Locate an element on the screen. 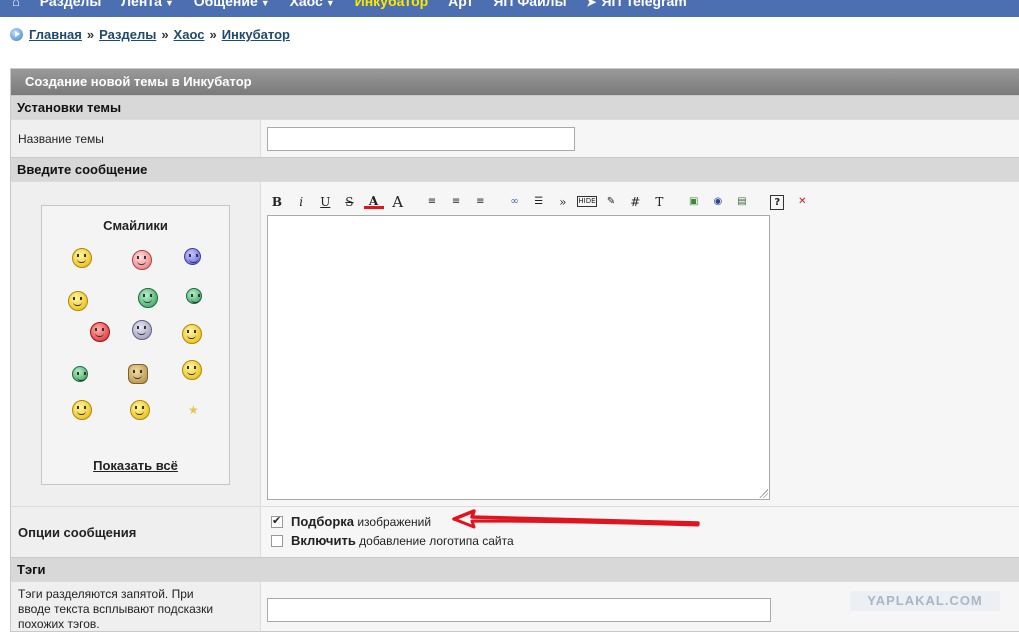 This screenshot has height=632, width=1019. smiley-robot-icon is located at coordinates (142, 330).